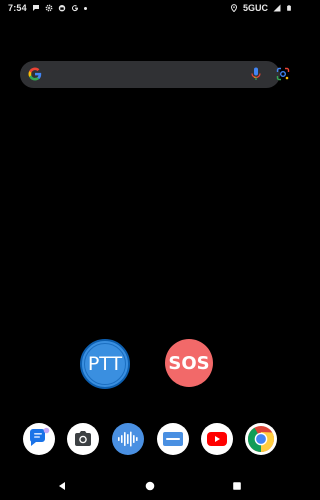 This screenshot has height=500, width=320. I want to click on status-time: 7:54, so click(17, 8).